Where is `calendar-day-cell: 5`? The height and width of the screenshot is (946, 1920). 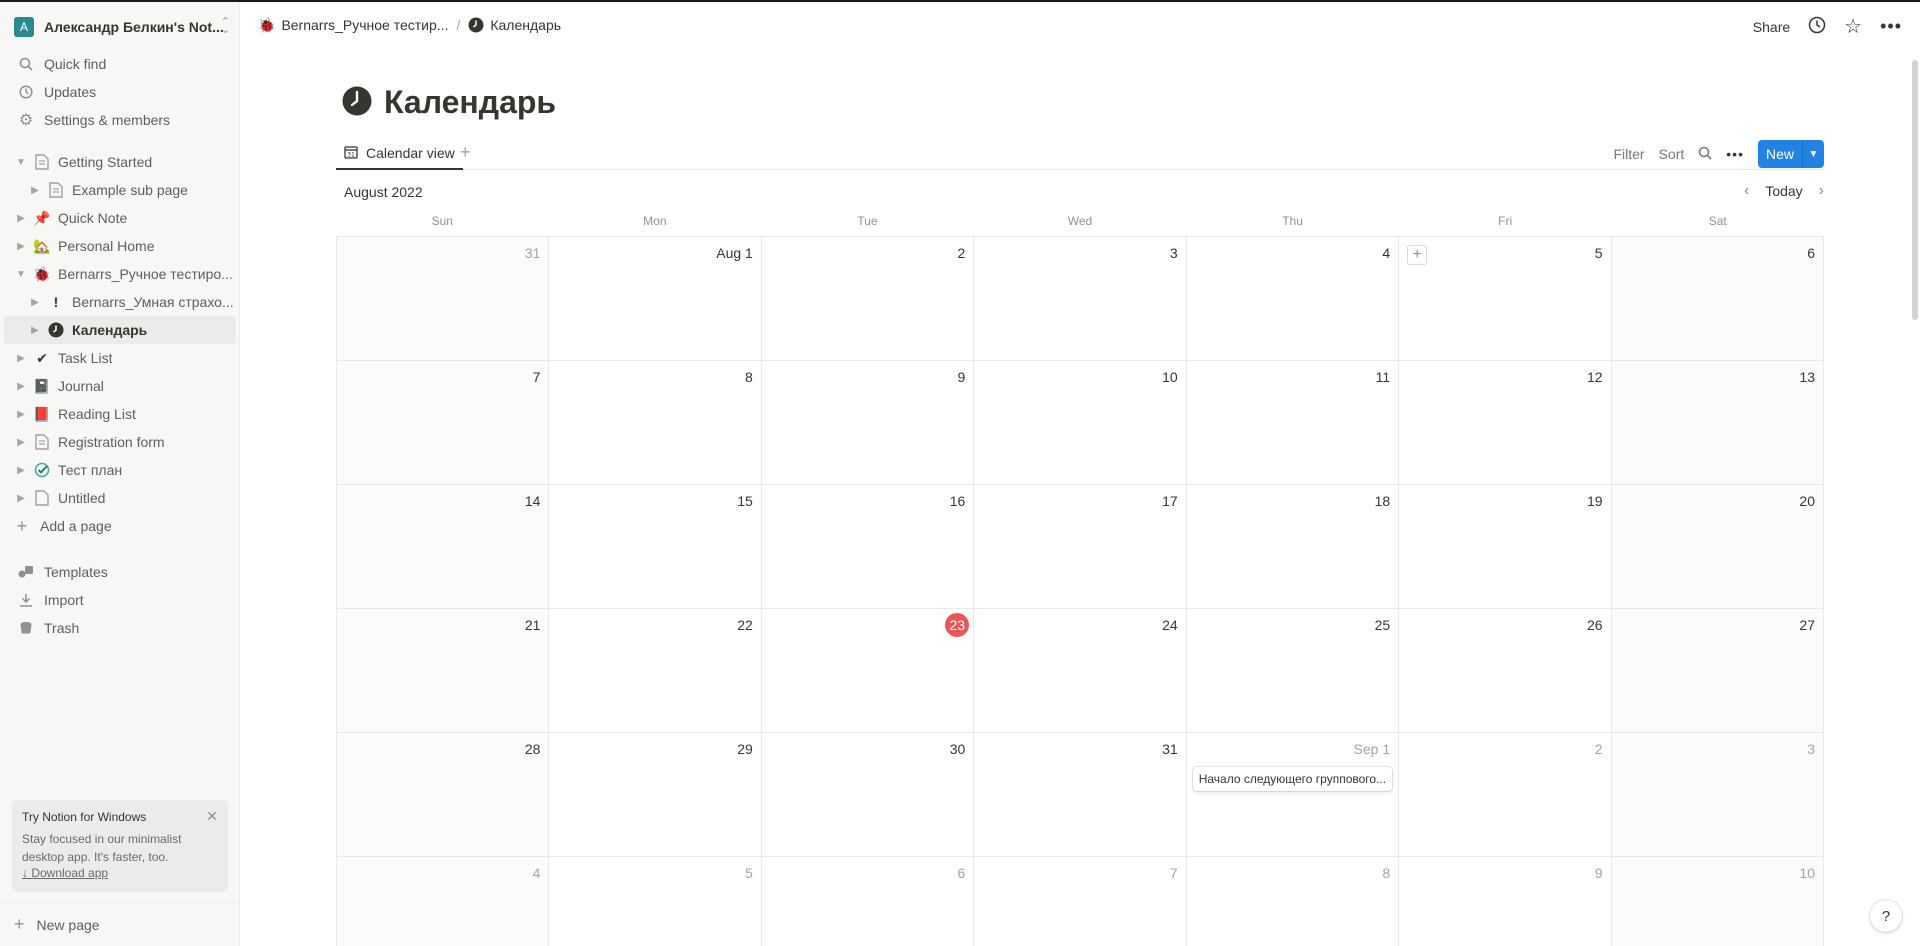 calendar-day-cell: 5 is located at coordinates (655, 901).